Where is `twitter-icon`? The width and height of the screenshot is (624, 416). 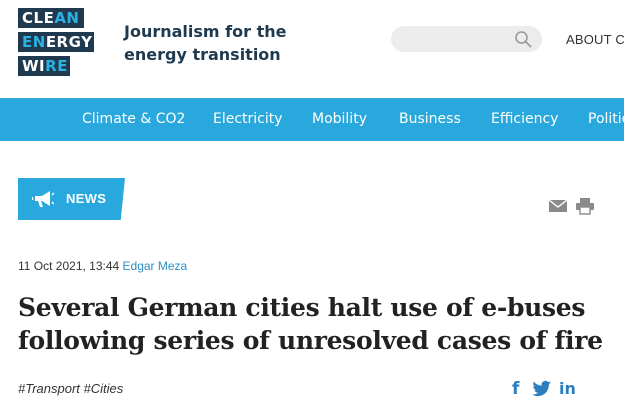 twitter-icon is located at coordinates (542, 389).